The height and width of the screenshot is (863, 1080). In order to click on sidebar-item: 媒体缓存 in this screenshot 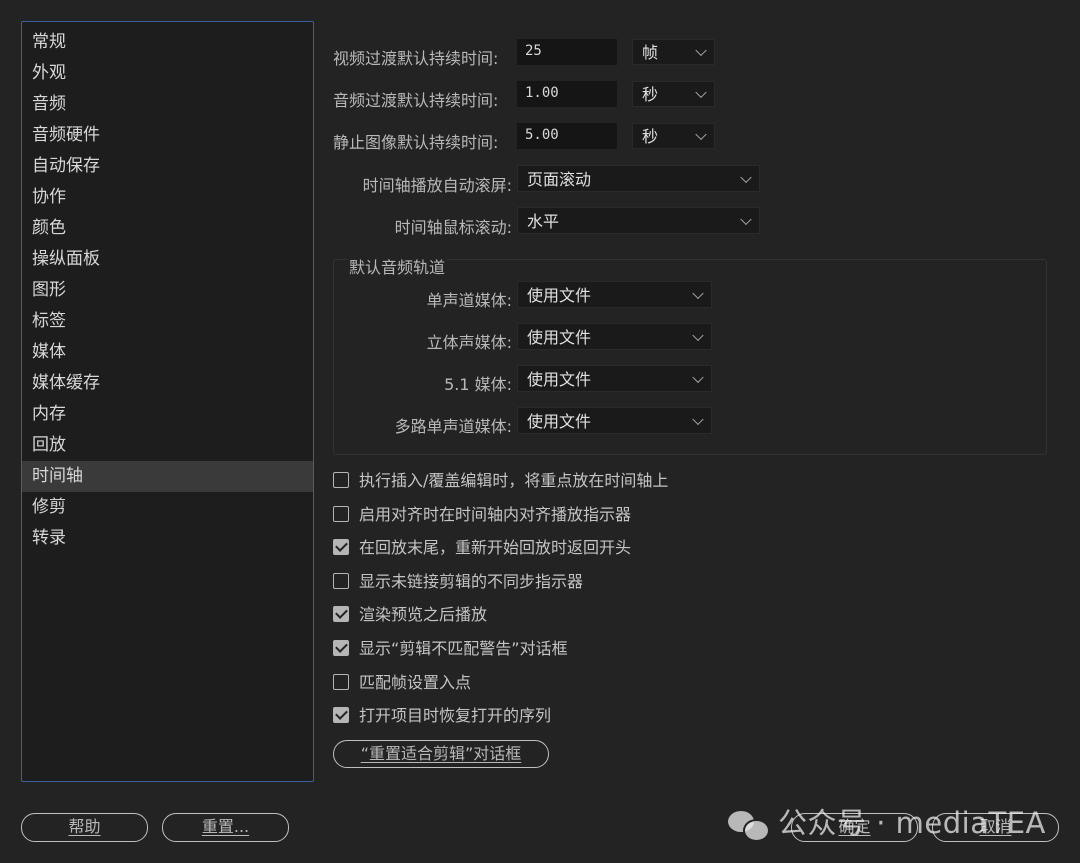, I will do `click(167, 383)`.